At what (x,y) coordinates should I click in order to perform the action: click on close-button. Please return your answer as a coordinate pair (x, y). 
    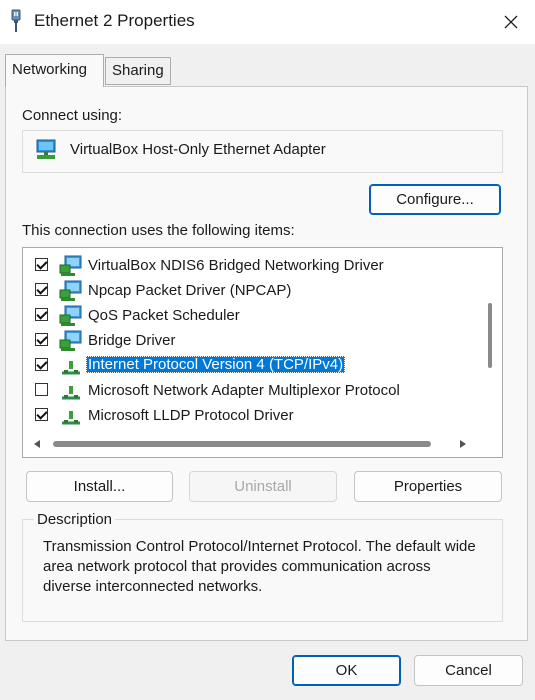
    Looking at the image, I should click on (511, 22).